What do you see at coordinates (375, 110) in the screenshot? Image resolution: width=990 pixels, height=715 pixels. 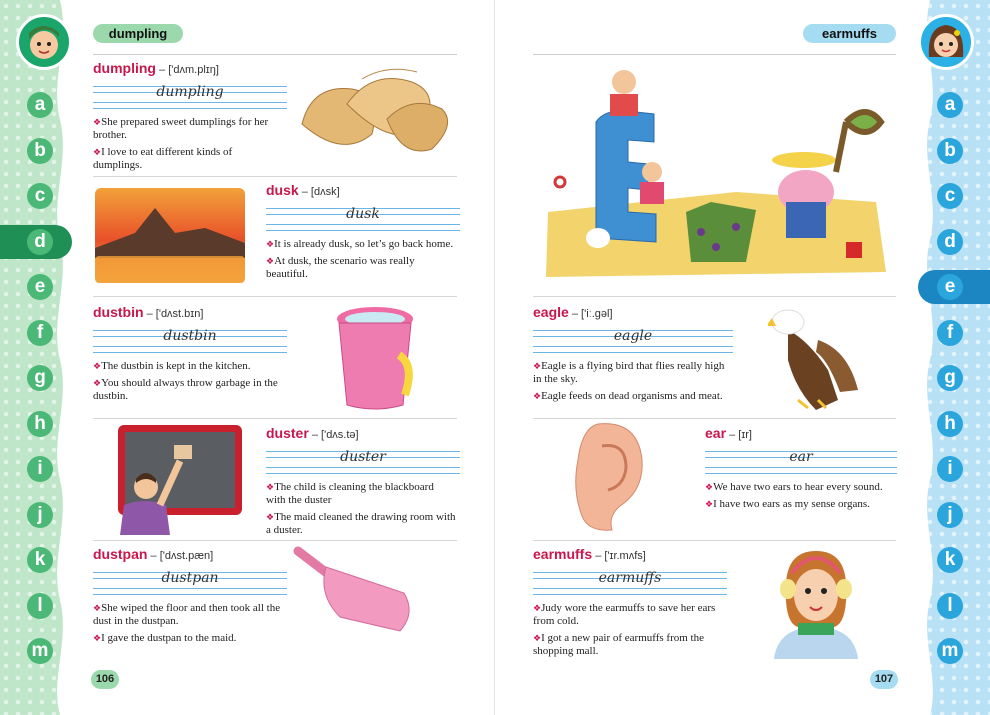 I see `dumplings-illustration` at bounding box center [375, 110].